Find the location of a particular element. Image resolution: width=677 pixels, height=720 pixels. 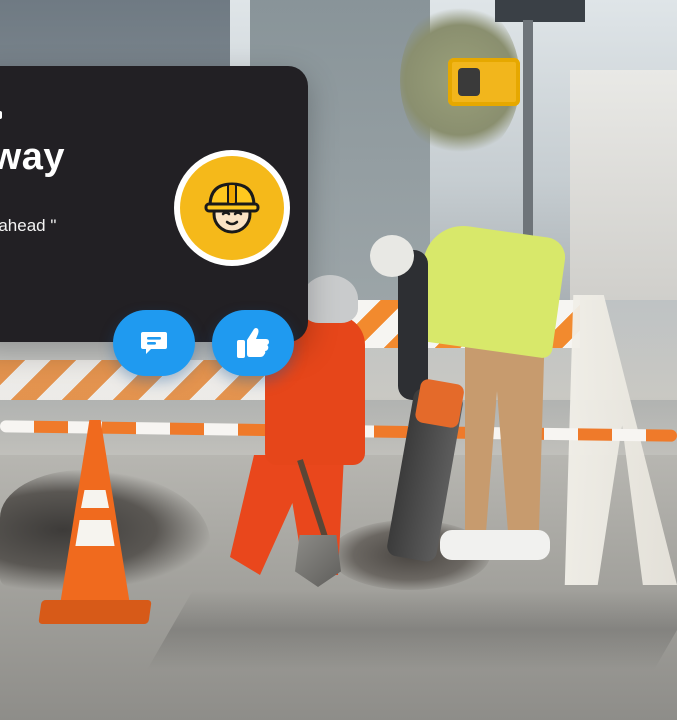

comment-button is located at coordinates (154, 343).